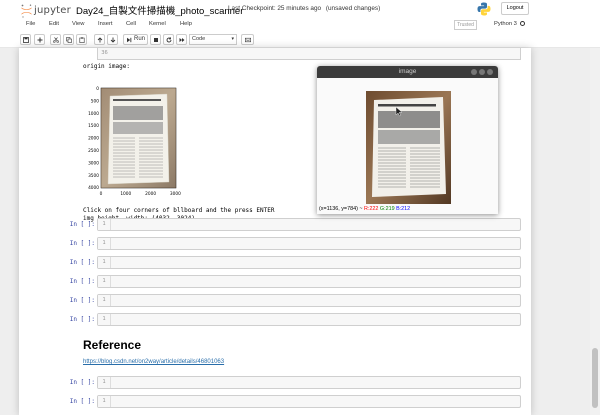 The width and height of the screenshot is (600, 415). I want to click on copy-button, so click(68, 39).